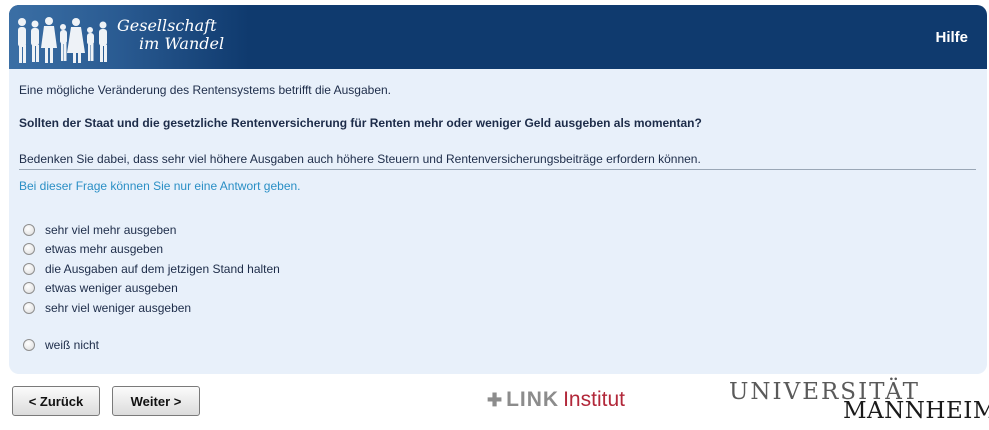 This screenshot has width=989, height=430. What do you see at coordinates (151, 346) in the screenshot?
I see `answer-option-dont-know: weiß nicht` at bounding box center [151, 346].